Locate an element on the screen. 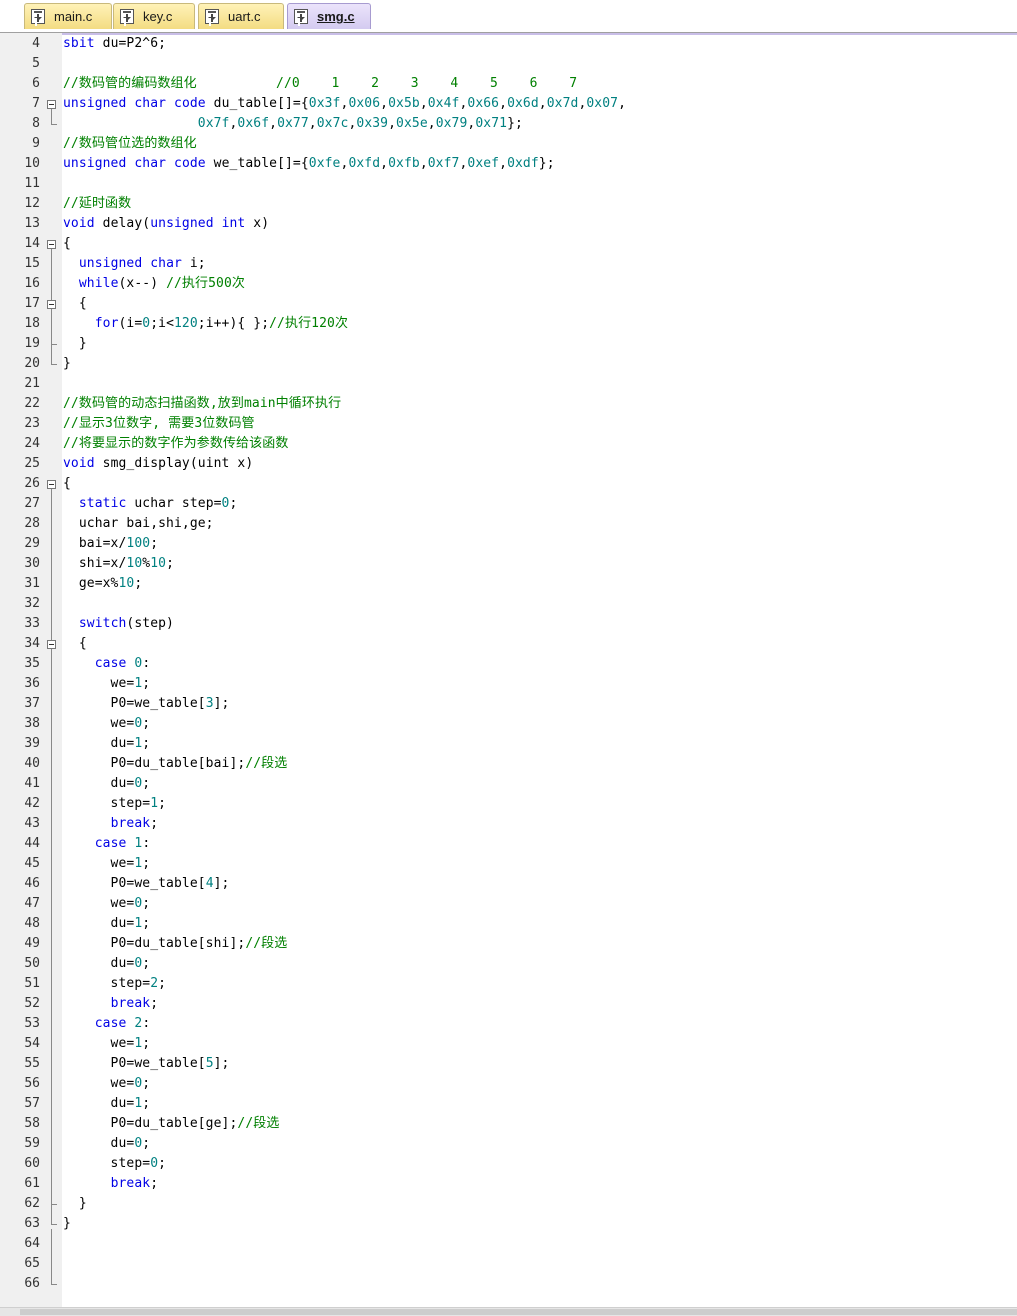 The height and width of the screenshot is (1316, 1017). code-token: uchar step= is located at coordinates (174, 503).